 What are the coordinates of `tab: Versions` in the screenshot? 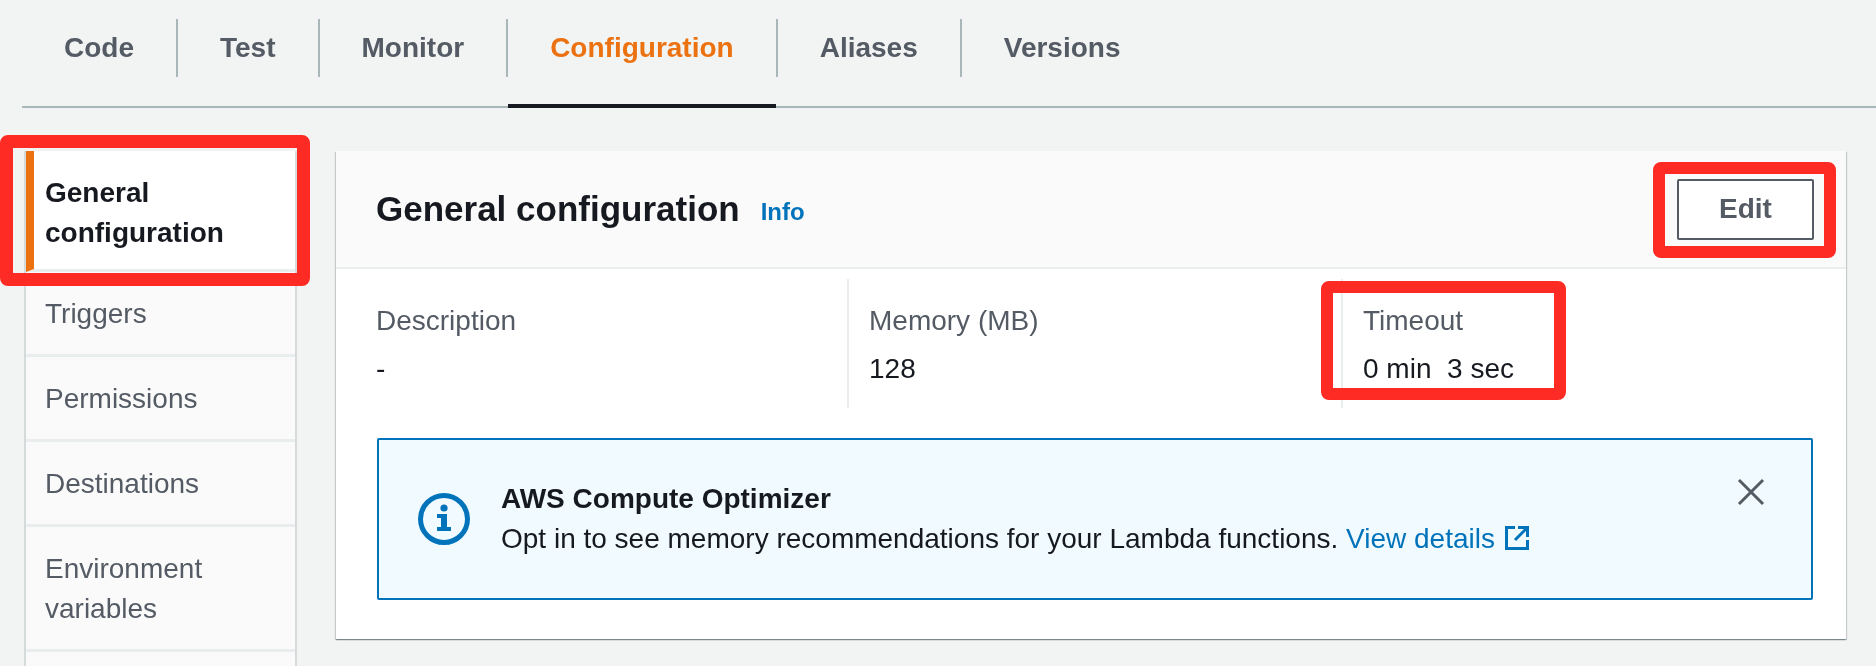 It's located at (1062, 54).